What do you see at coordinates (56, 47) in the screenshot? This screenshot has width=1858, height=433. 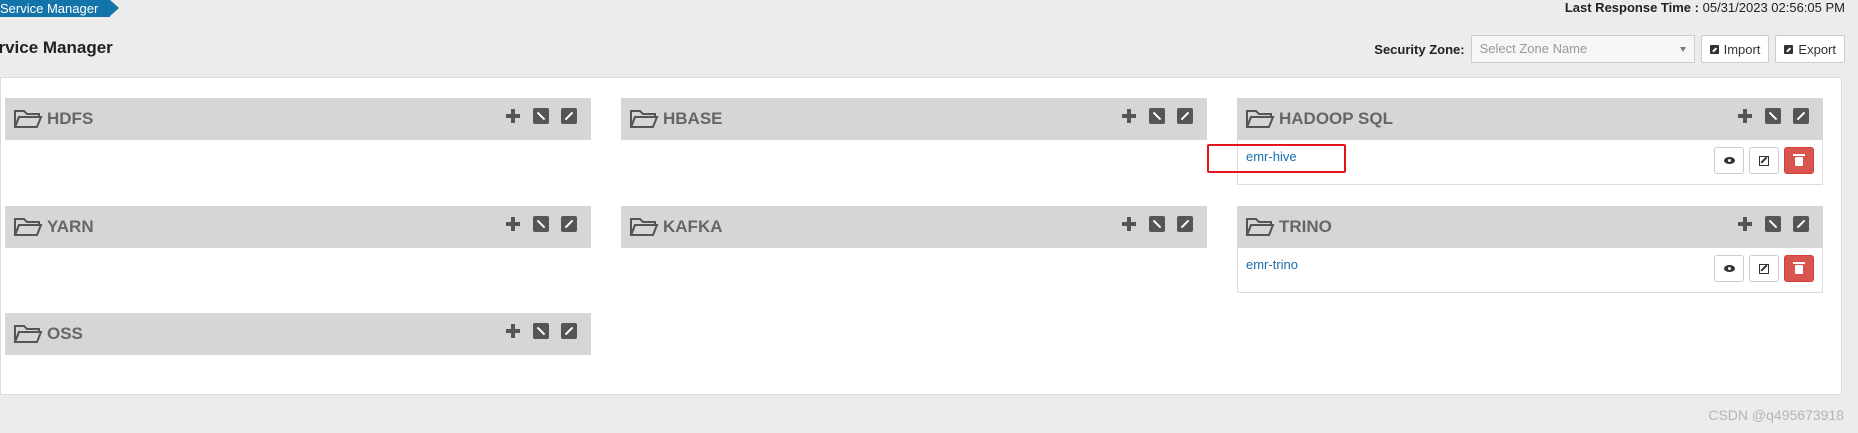 I see `page-title: ervice Manager` at bounding box center [56, 47].